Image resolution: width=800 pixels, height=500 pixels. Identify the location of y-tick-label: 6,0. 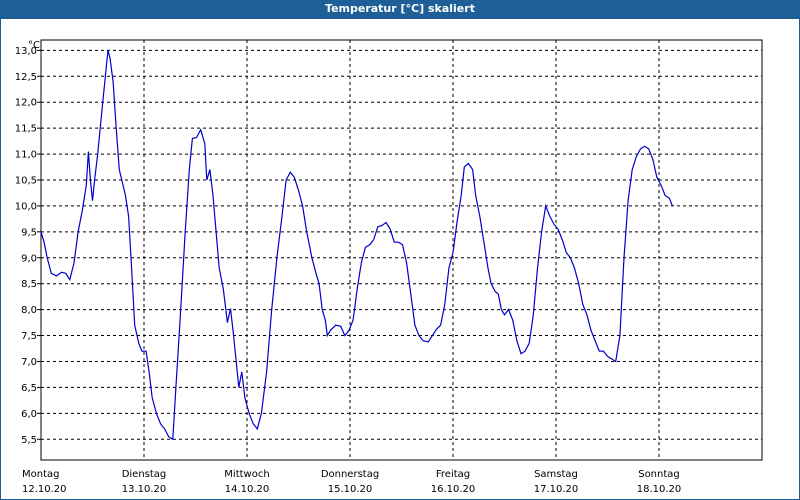
(29, 414).